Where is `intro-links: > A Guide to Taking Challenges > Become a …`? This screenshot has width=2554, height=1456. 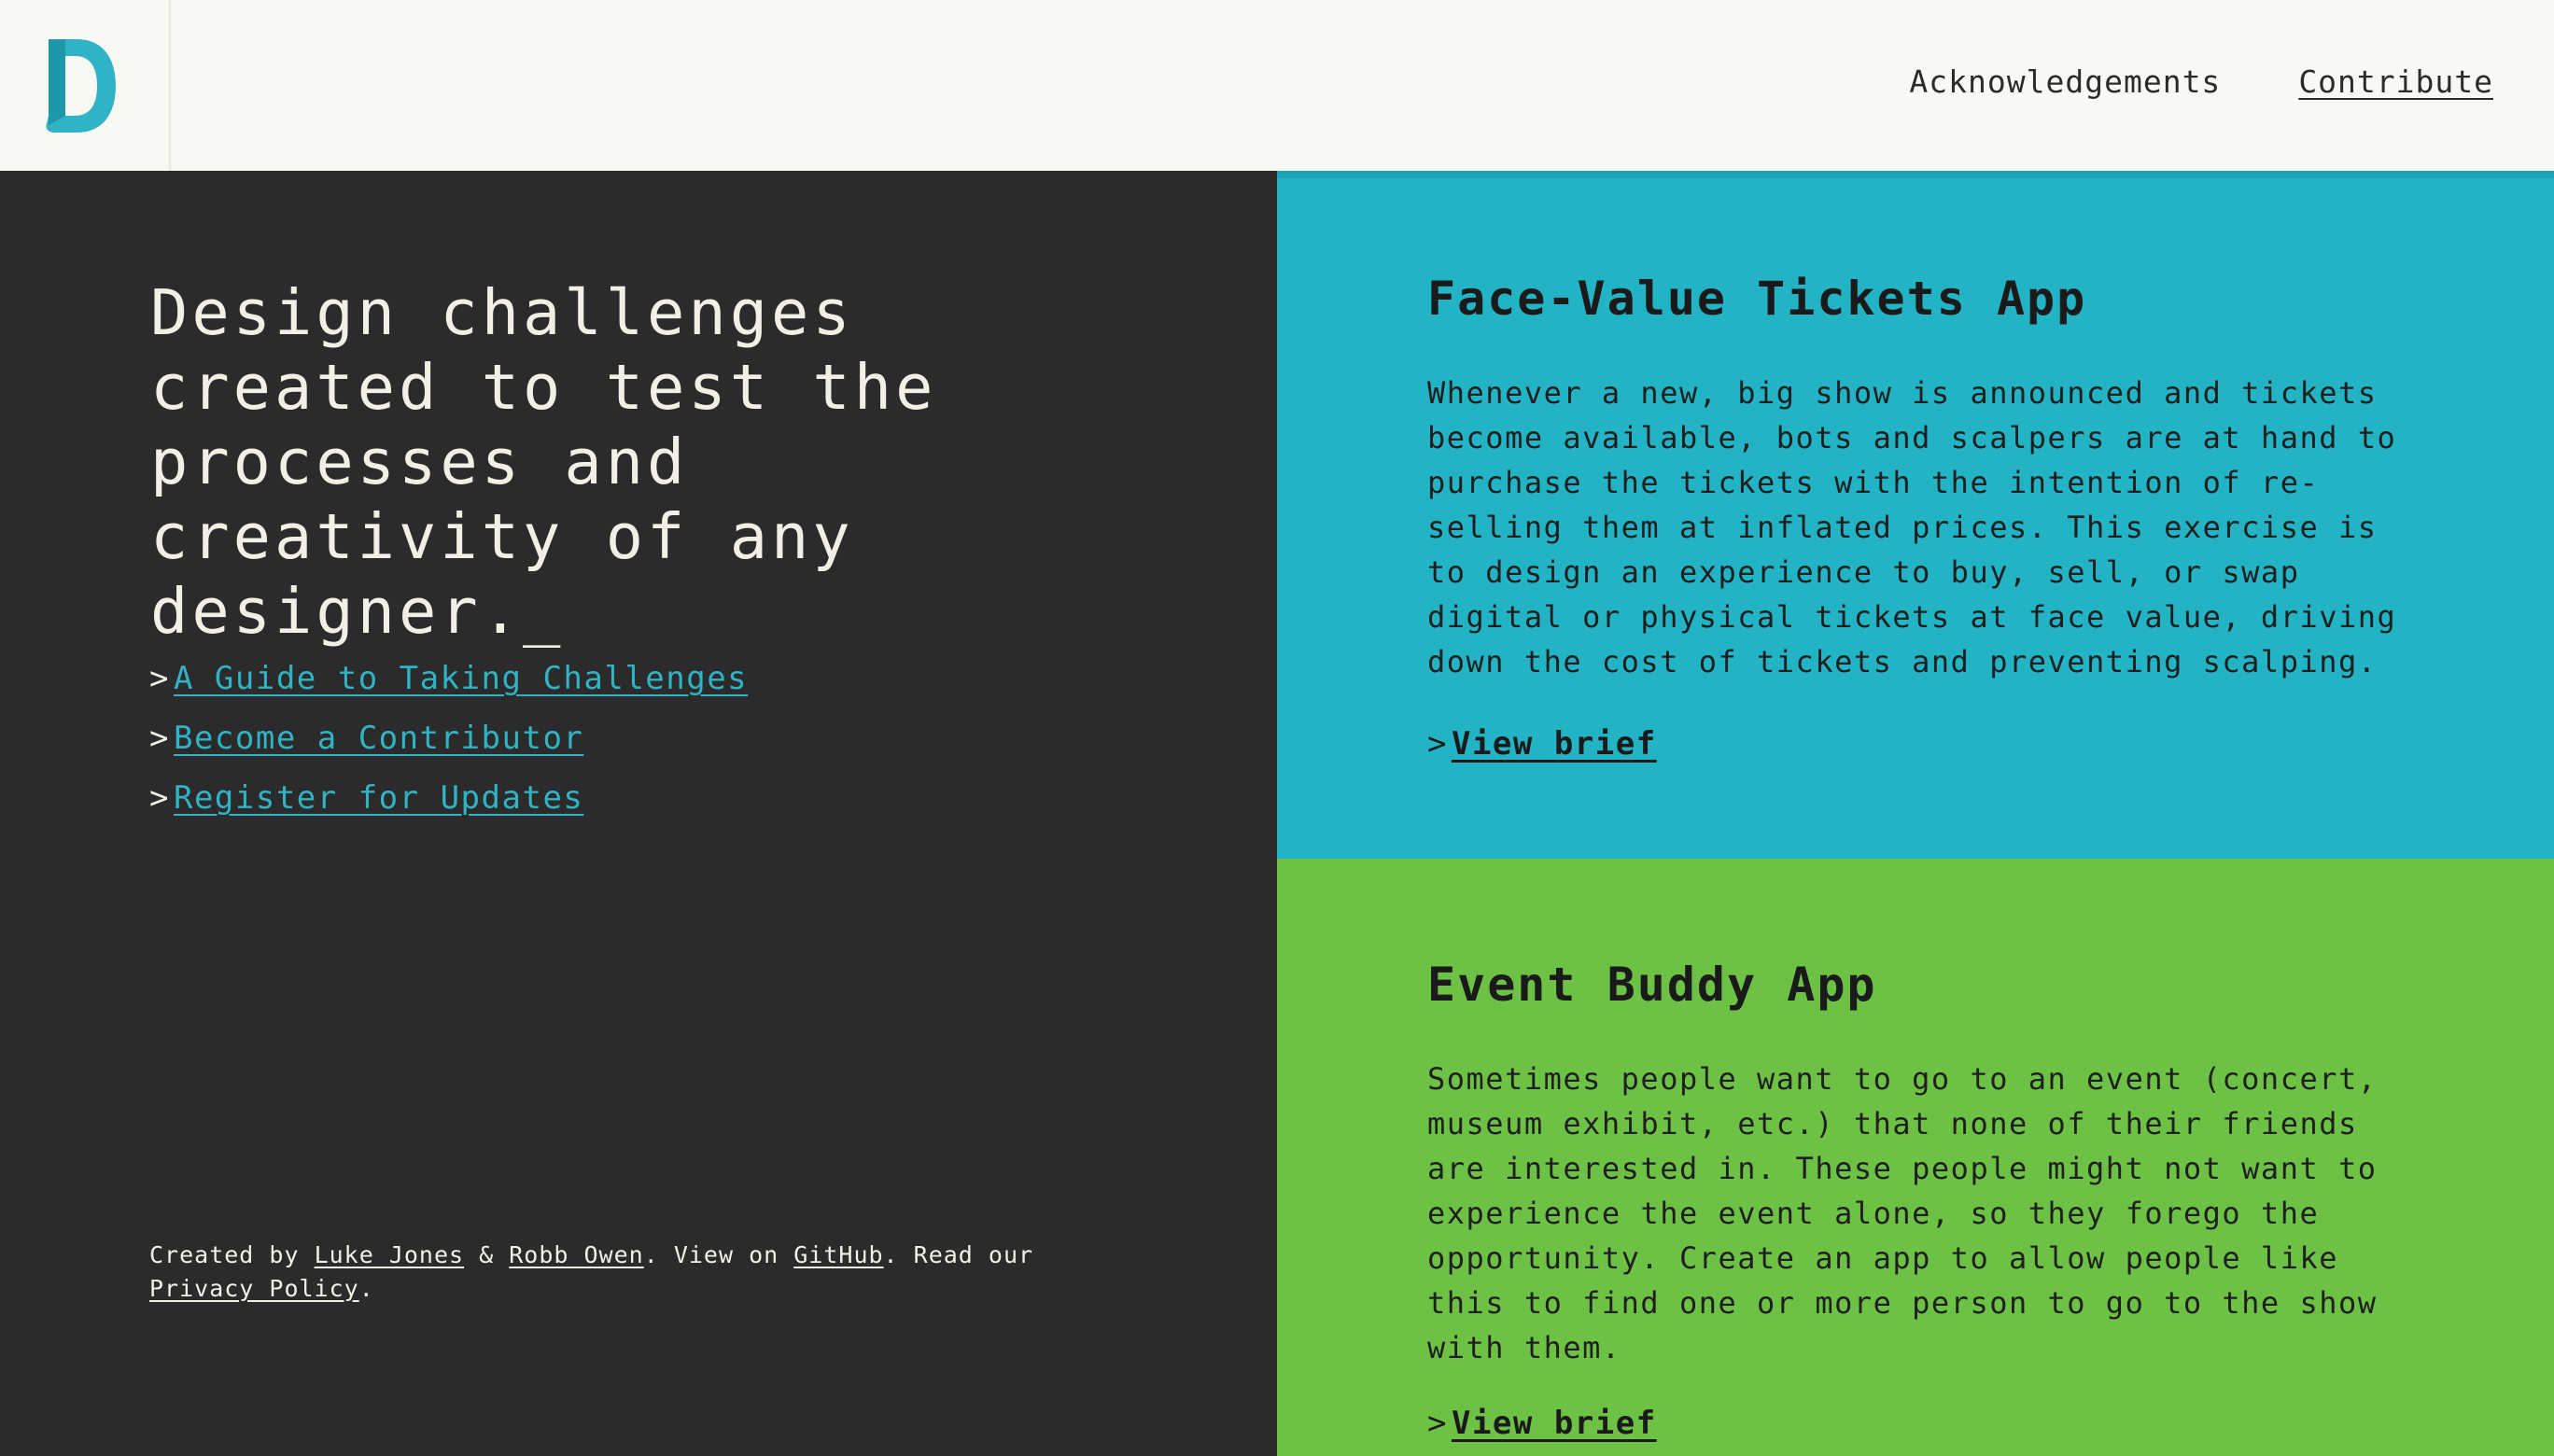 intro-links: > A Guide to Taking Challenges > Become a … is located at coordinates (448, 738).